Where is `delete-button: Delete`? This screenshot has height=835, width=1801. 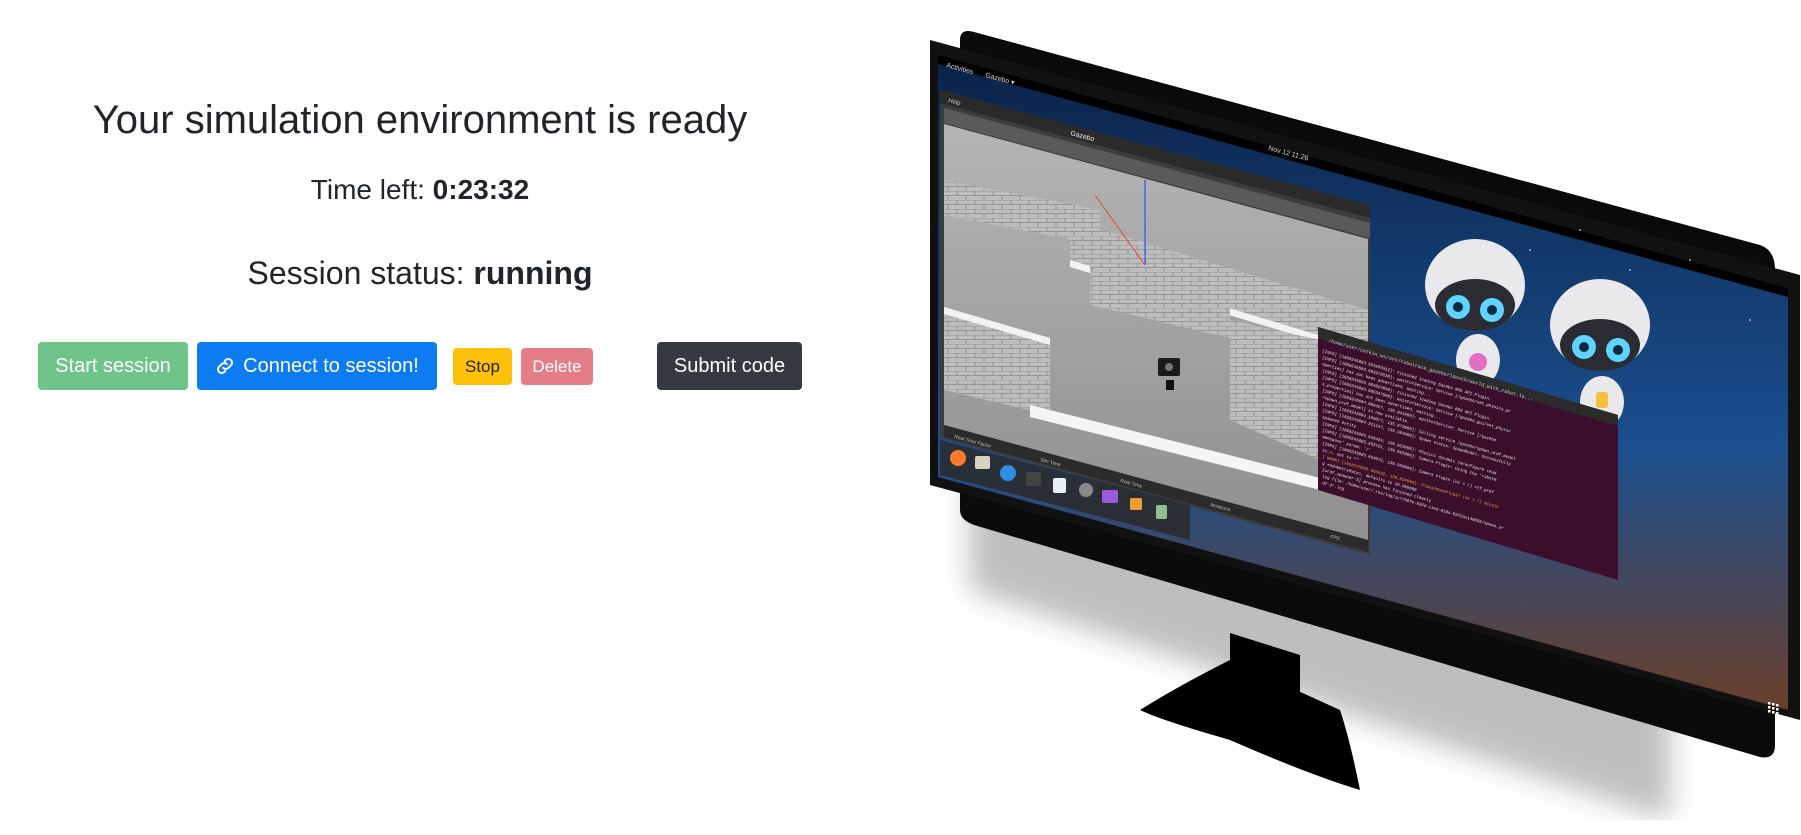
delete-button: Delete is located at coordinates (557, 366).